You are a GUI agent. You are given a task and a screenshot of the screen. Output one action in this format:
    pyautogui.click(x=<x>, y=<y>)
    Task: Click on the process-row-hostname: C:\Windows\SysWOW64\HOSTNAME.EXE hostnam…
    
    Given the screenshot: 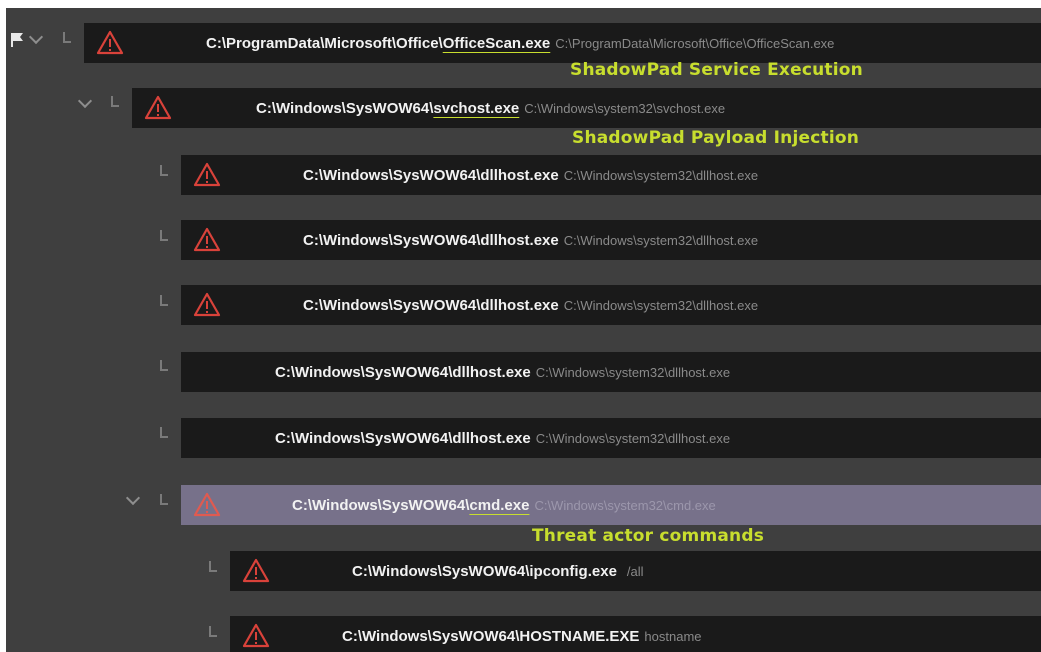 What is the action you would take?
    pyautogui.click(x=635, y=634)
    